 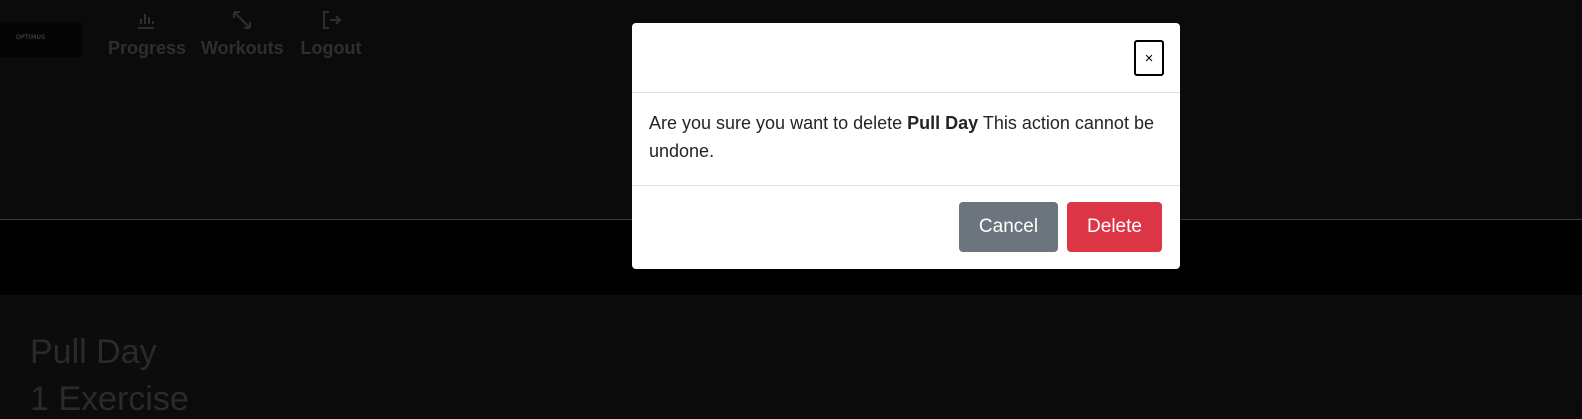 I want to click on nav-item-logout: Logout, so click(x=331, y=33).